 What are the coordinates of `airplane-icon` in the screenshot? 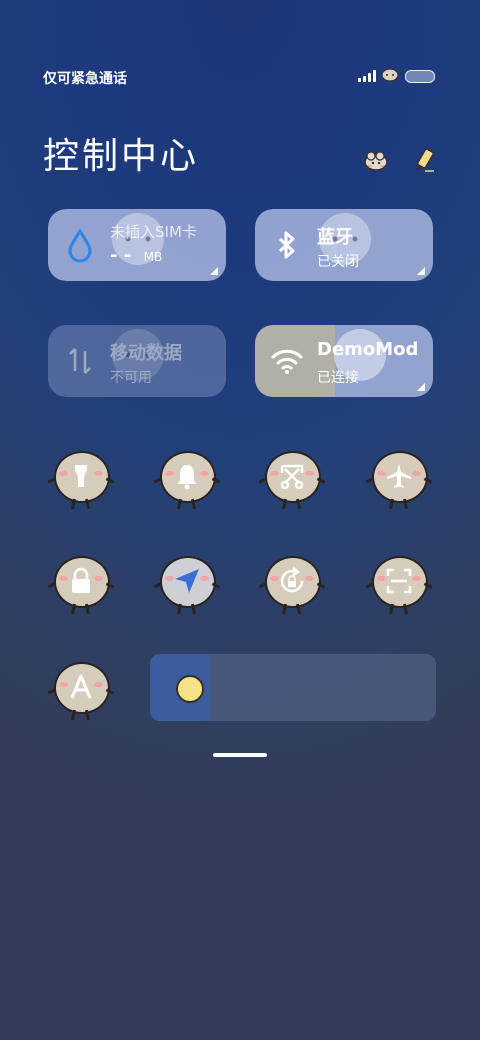 It's located at (399, 476).